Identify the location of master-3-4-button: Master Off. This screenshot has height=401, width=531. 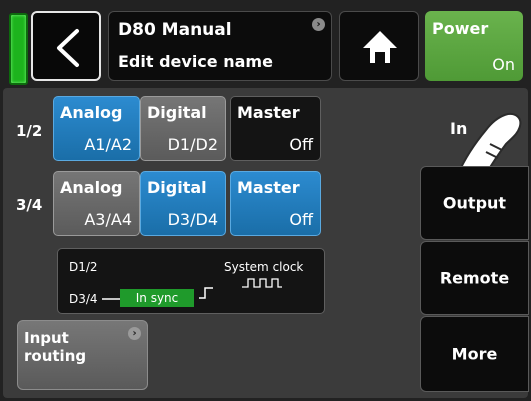
(275, 203).